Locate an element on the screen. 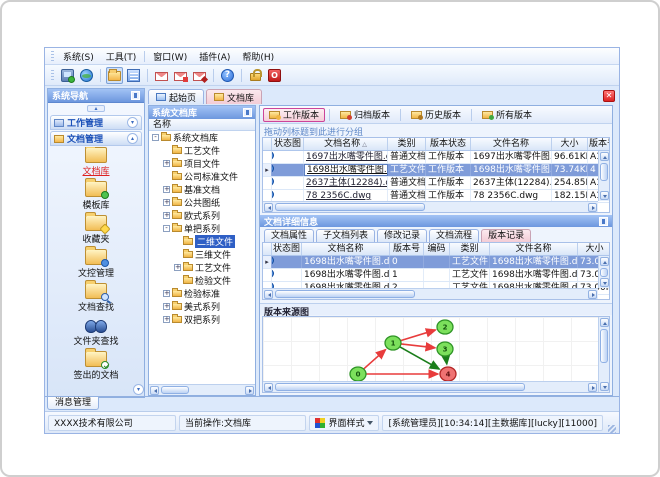 The height and width of the screenshot is (477, 660). detail-tab-4: 文档流程 is located at coordinates (454, 235).